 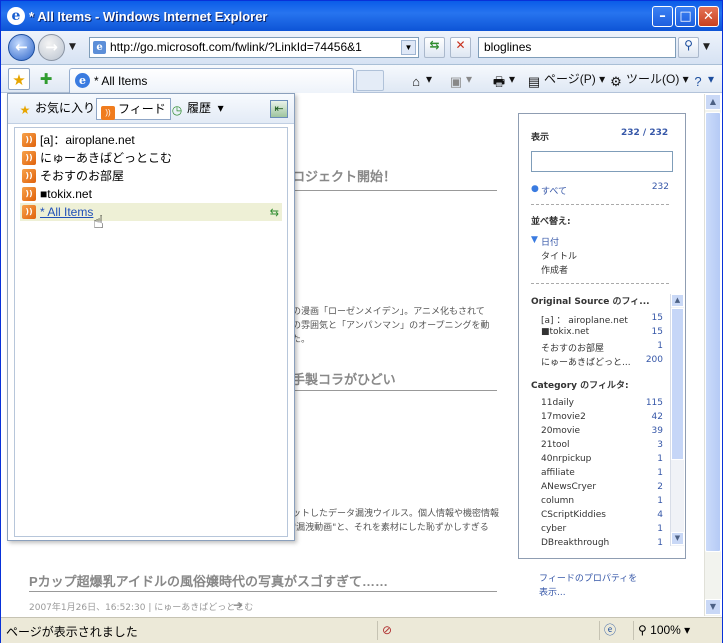 I want to click on favorites-center-star-icon: ★, so click(x=19, y=79).